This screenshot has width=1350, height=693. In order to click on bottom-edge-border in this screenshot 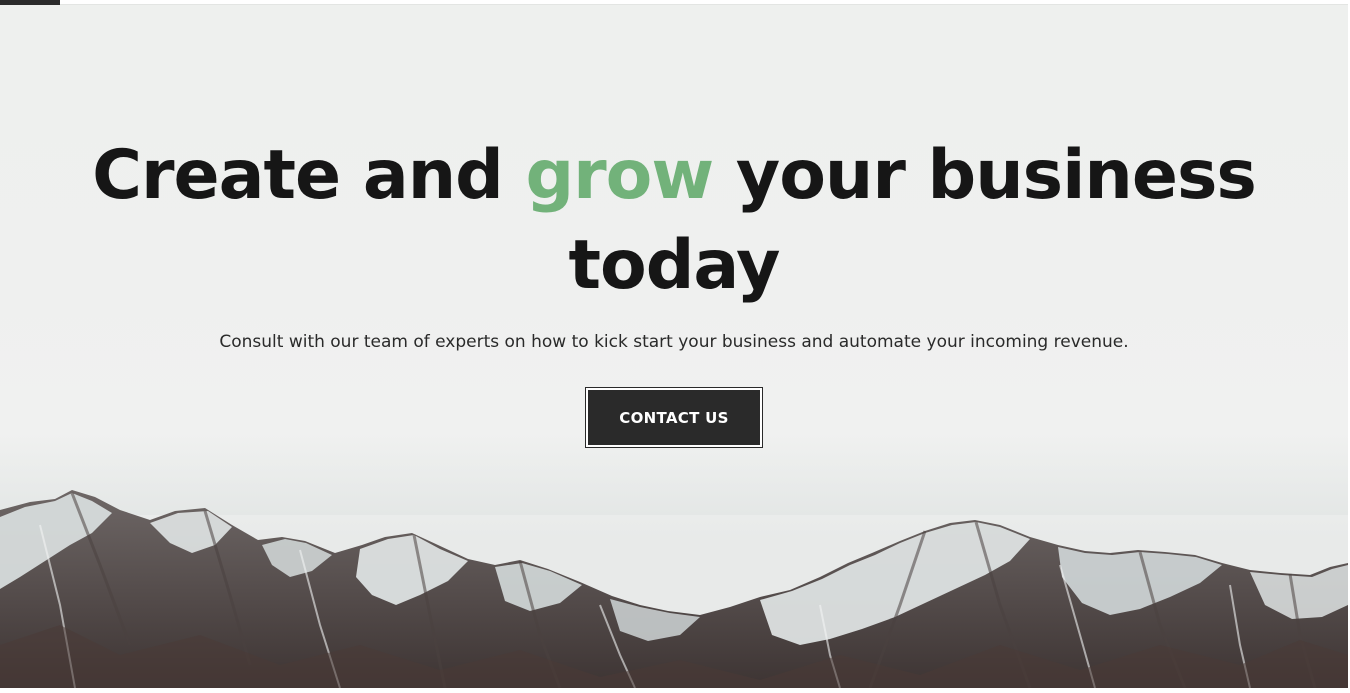, I will do `click(675, 690)`.